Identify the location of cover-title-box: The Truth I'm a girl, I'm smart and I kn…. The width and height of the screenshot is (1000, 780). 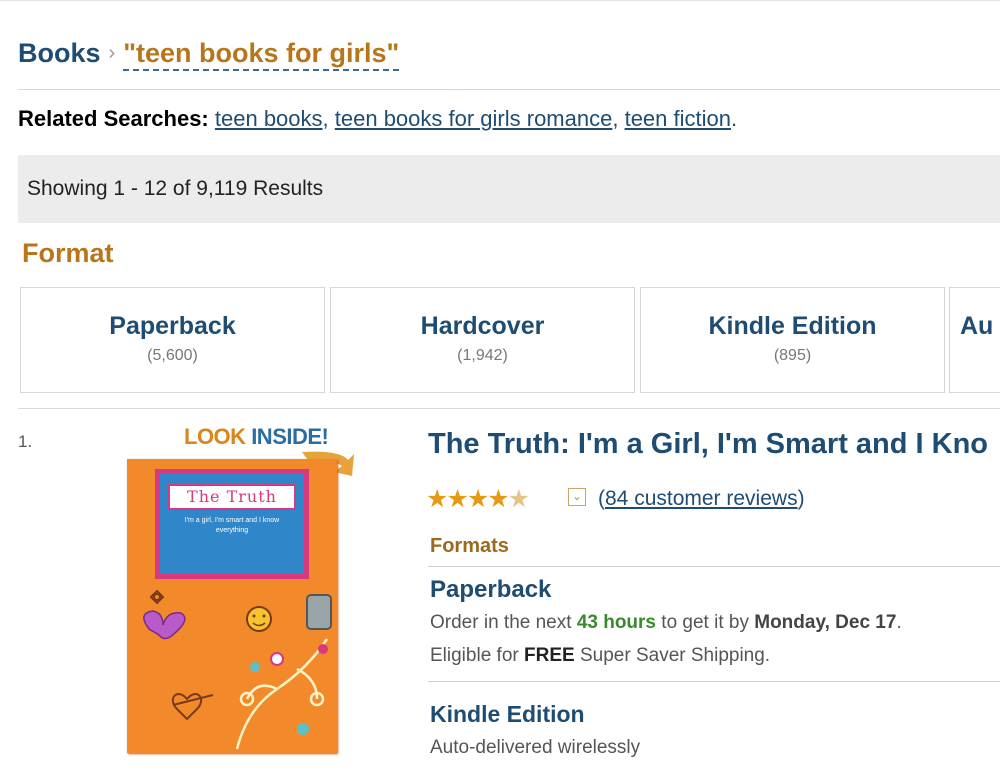
(232, 524).